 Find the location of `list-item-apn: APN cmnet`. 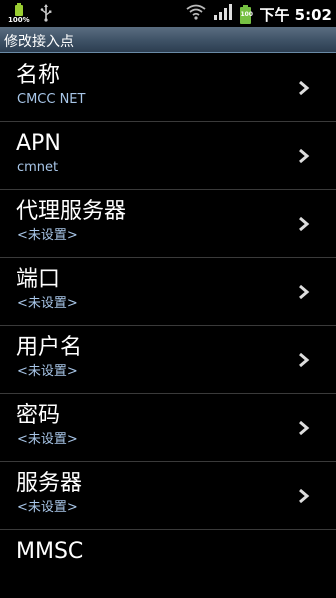

list-item-apn: APN cmnet is located at coordinates (168, 156).